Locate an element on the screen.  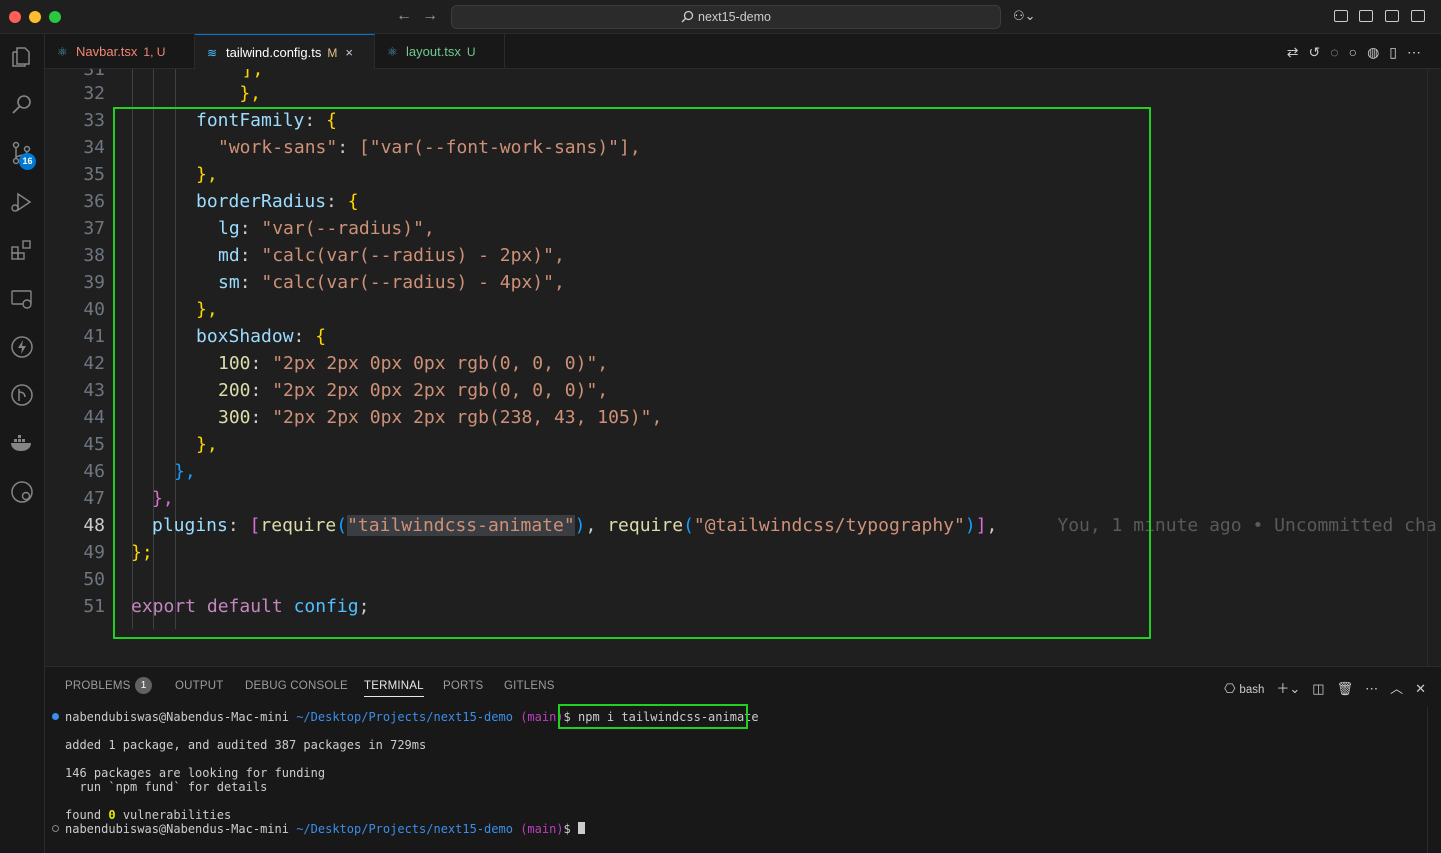
line-number: 38 is located at coordinates (94, 255).